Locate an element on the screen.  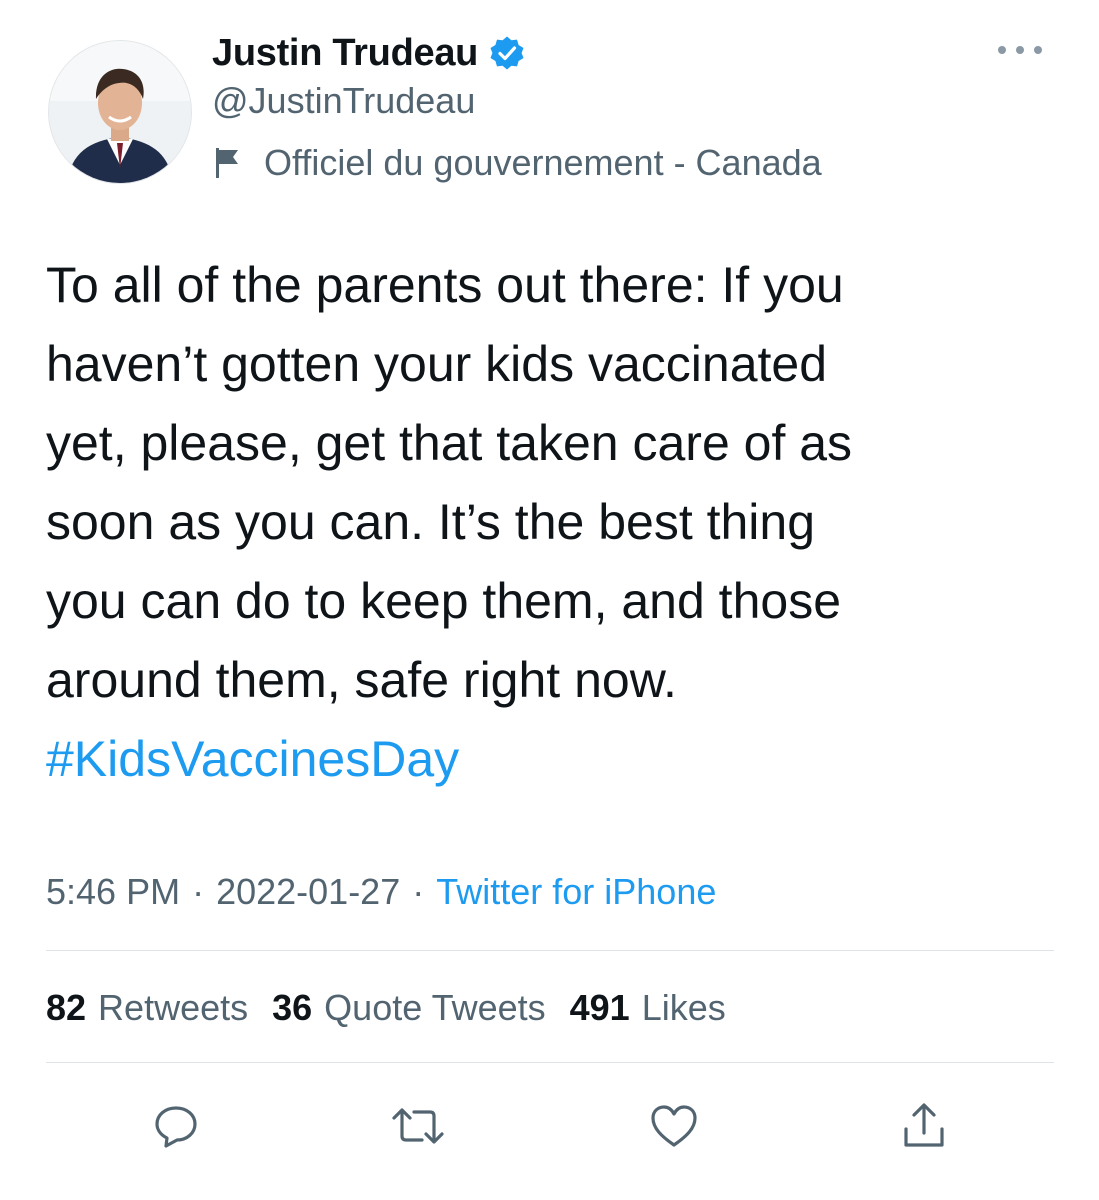
author-name-row: Justin Trudeau is located at coordinates (369, 53).